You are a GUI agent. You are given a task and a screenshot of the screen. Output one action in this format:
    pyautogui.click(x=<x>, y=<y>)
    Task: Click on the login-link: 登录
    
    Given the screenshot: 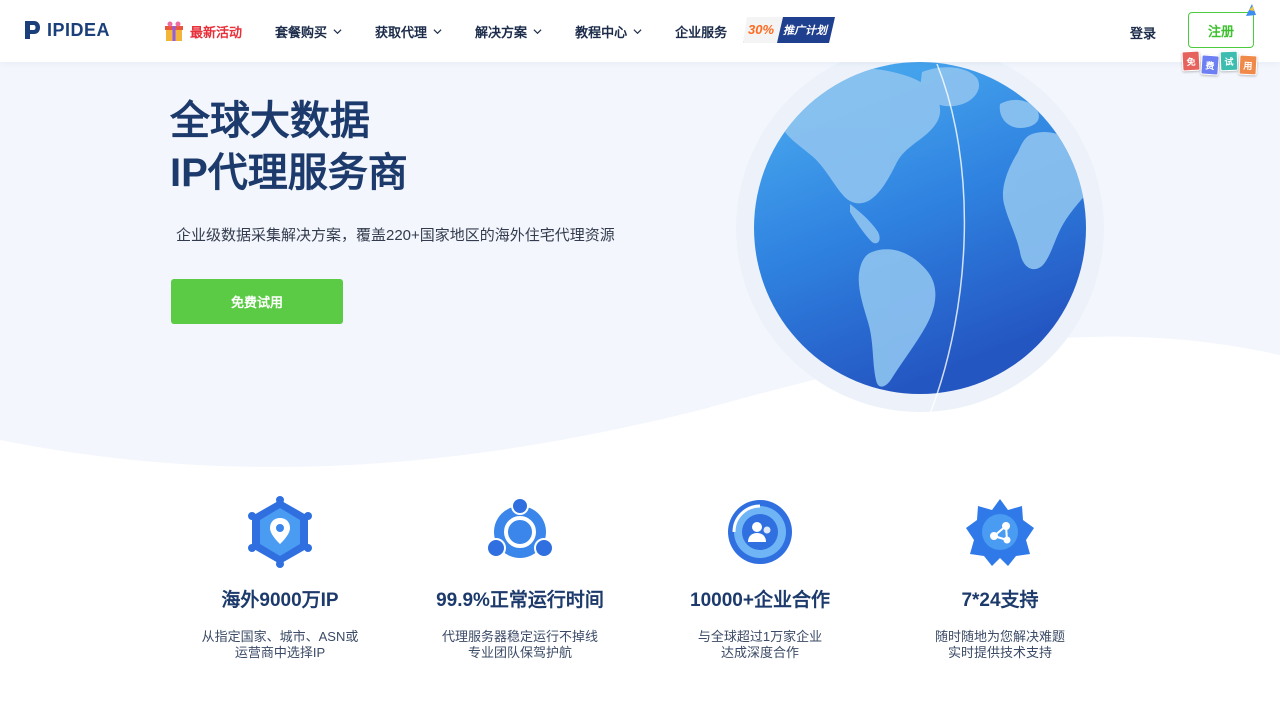 What is the action you would take?
    pyautogui.click(x=1143, y=32)
    